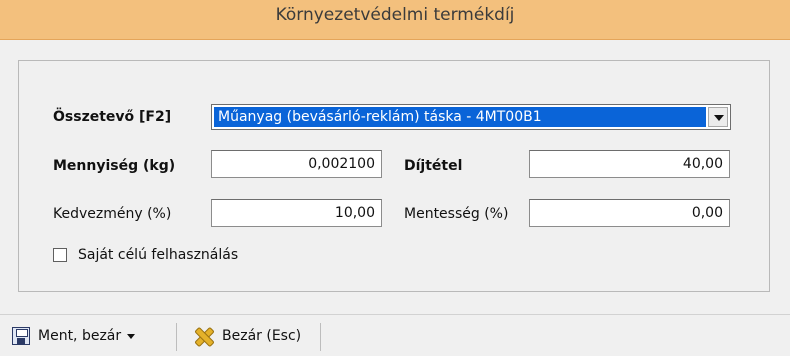 The height and width of the screenshot is (356, 790). Describe the element at coordinates (80, 336) in the screenshot. I see `save-close-label: Ment, bezár` at that location.